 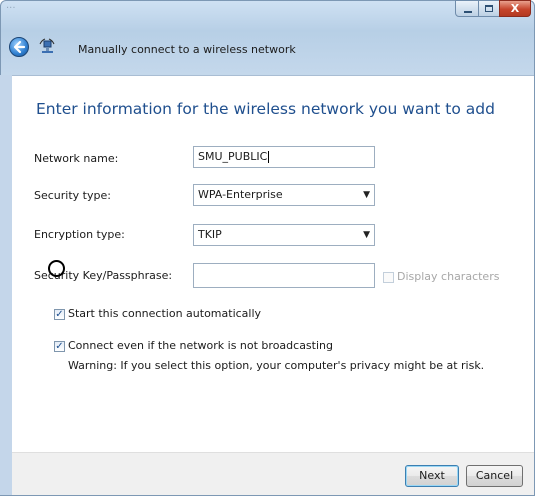 I want to click on start-automatically-label: Start this connection automatically, so click(x=165, y=313).